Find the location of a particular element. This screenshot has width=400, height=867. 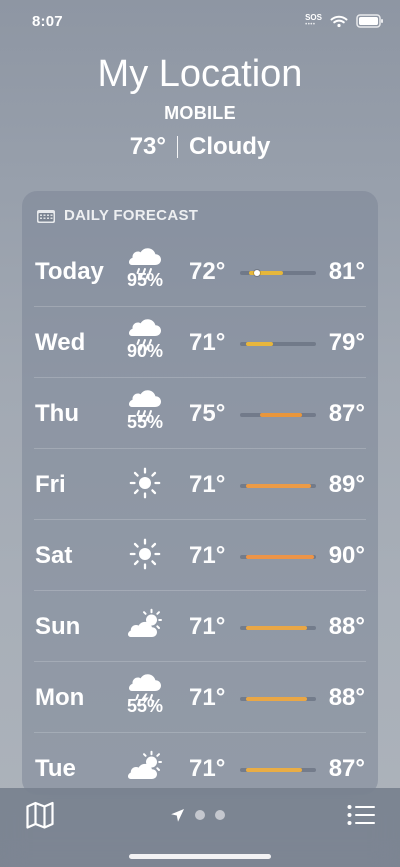

wifi-icon is located at coordinates (339, 21).